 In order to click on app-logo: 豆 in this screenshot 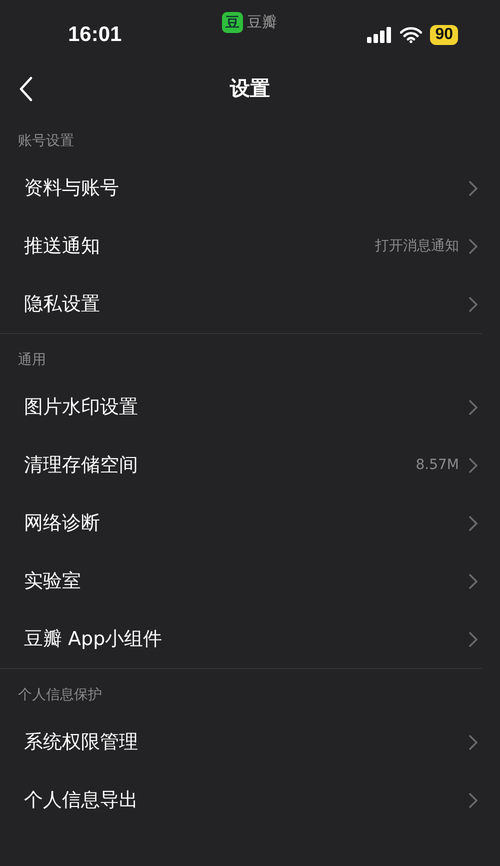, I will do `click(232, 22)`.